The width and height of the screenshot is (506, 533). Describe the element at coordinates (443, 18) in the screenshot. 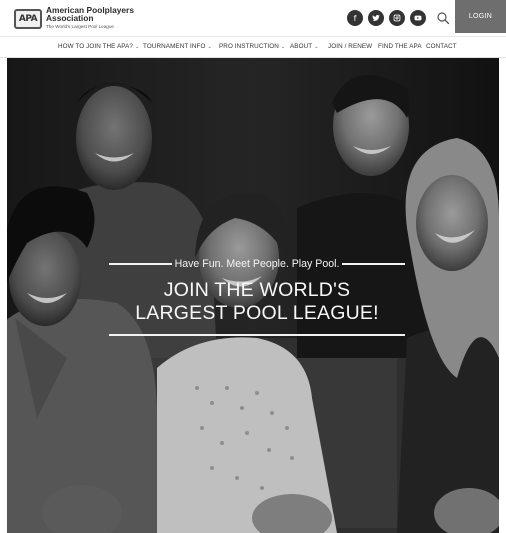

I see `search-icon` at that location.